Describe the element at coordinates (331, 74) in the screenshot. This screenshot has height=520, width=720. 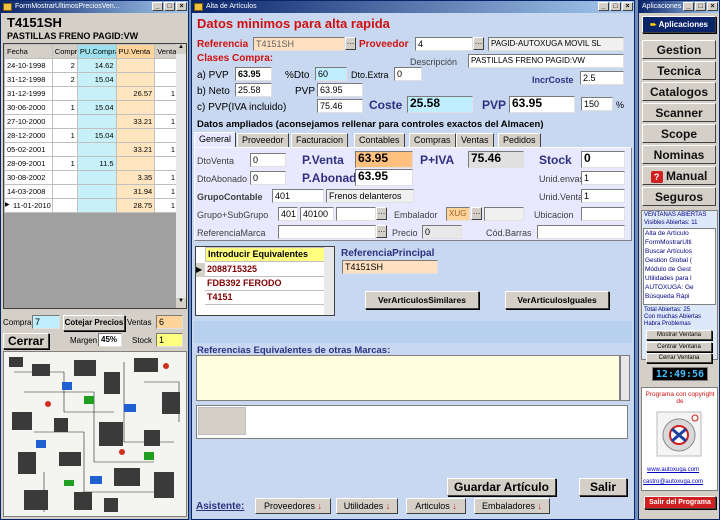
I see `dto-input: 60` at that location.